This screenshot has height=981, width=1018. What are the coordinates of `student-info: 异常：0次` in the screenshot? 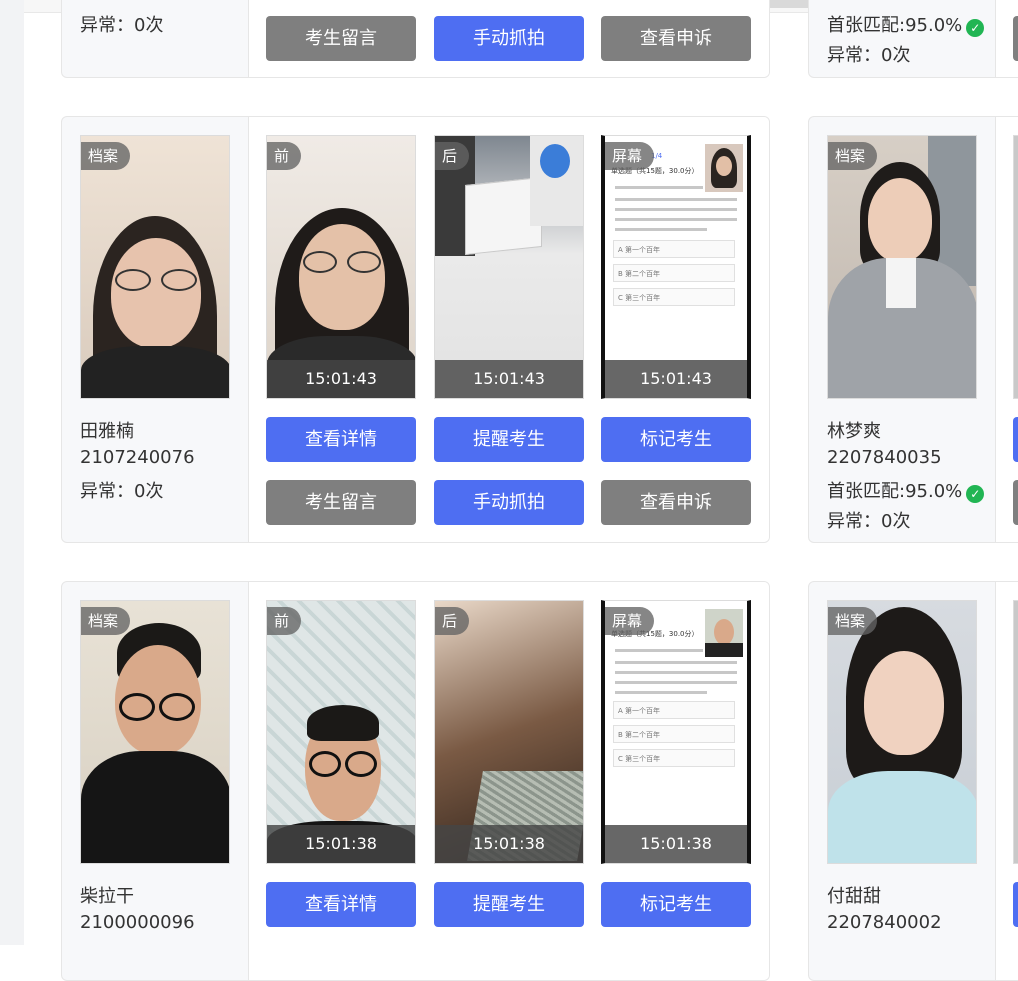 It's located at (155, 38).